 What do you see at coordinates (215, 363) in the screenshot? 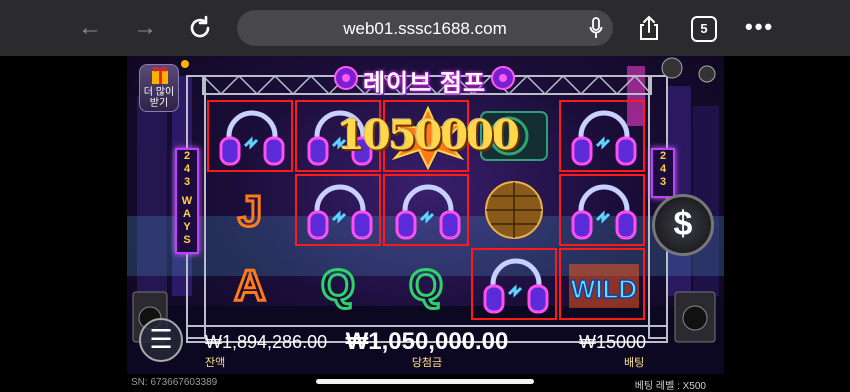
I see `balance-label: 잔액` at bounding box center [215, 363].